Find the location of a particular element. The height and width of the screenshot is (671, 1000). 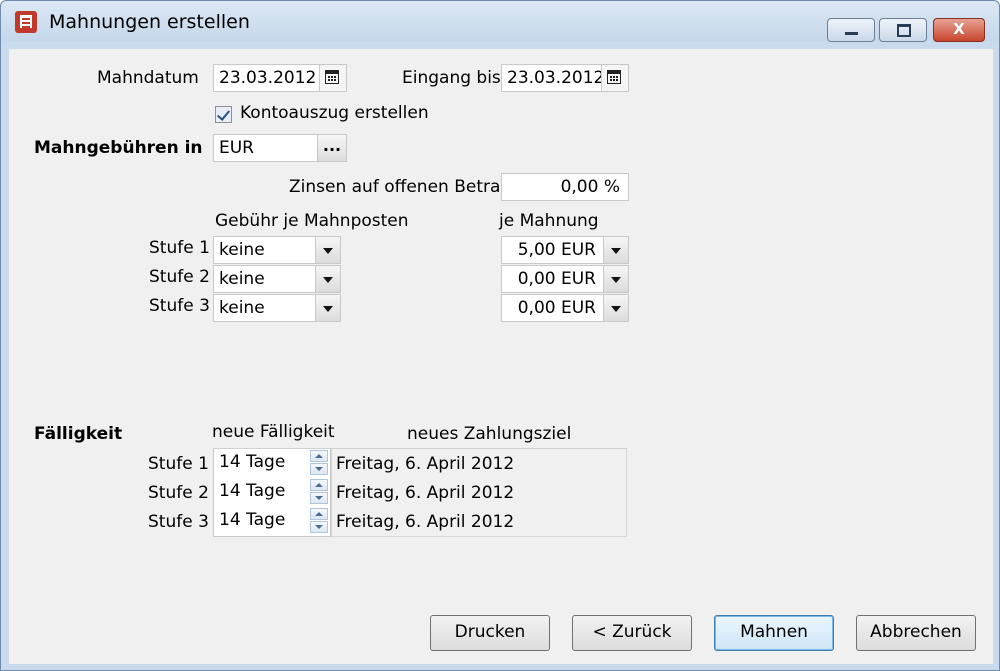

fee-stufe-label: Stufe 1 is located at coordinates (179, 248).